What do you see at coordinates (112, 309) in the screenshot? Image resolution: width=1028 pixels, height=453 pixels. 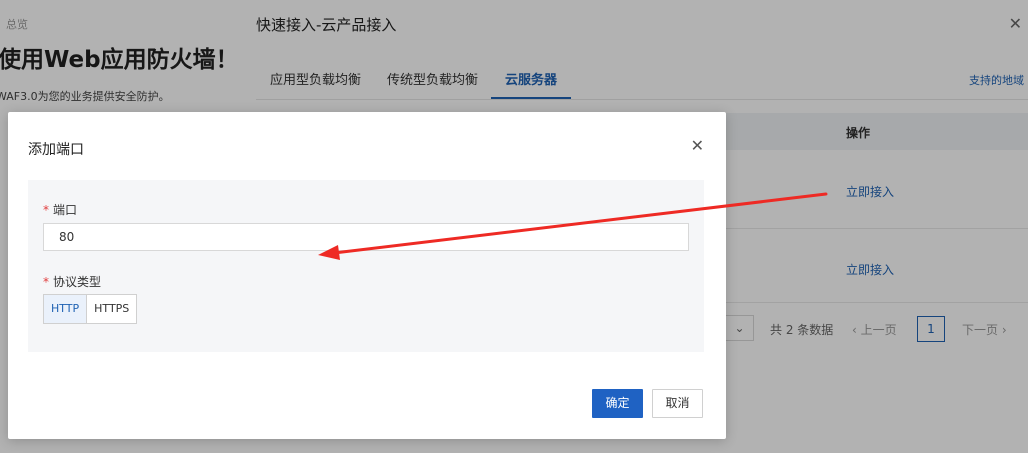 I see `protocol-option-https: HTTPS` at bounding box center [112, 309].